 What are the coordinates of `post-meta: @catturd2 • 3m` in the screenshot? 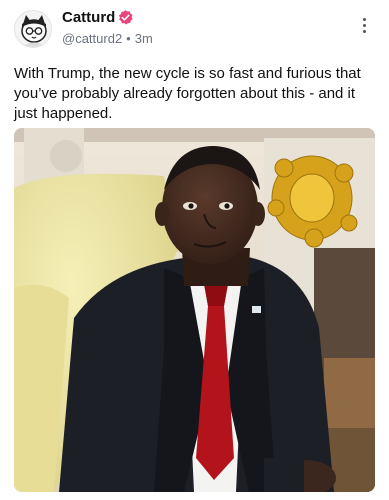 It's located at (107, 38).